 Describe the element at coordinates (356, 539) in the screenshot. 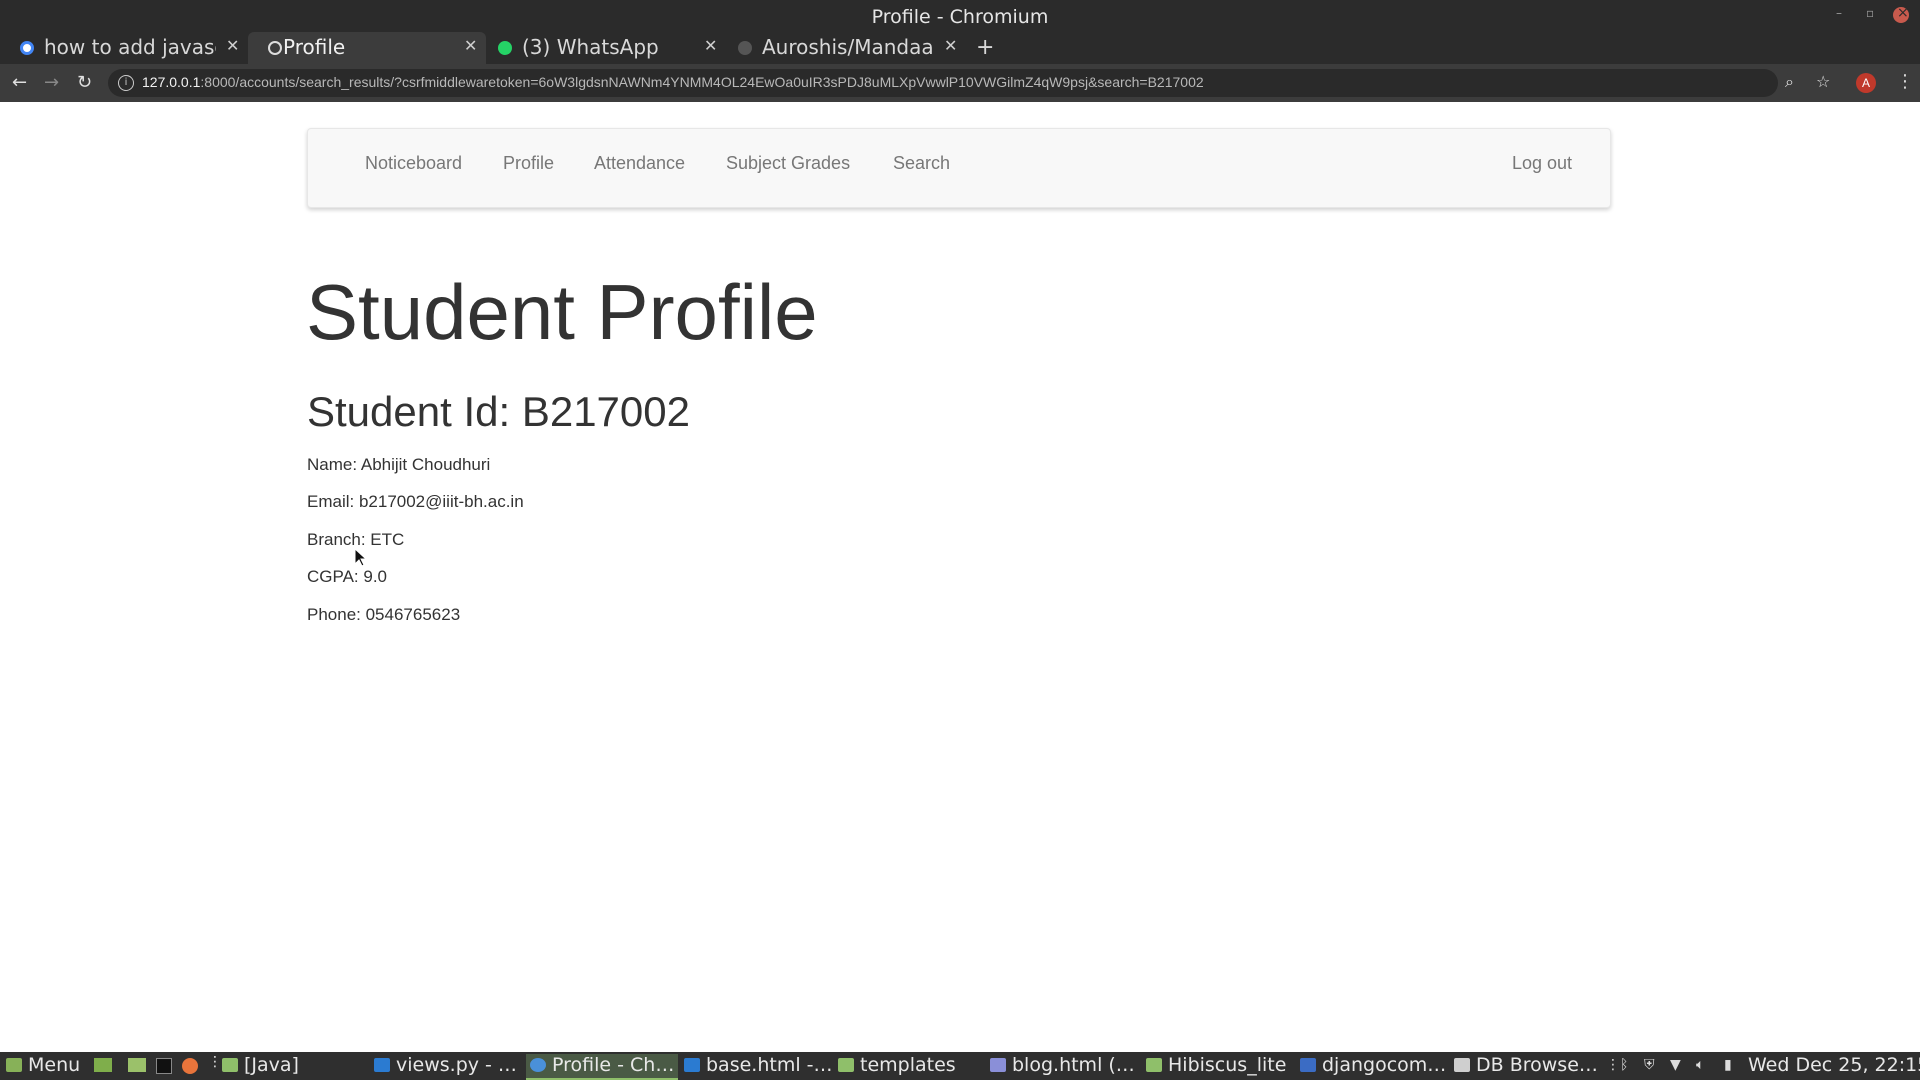

I see `student-branch: Branch: ETC` at that location.